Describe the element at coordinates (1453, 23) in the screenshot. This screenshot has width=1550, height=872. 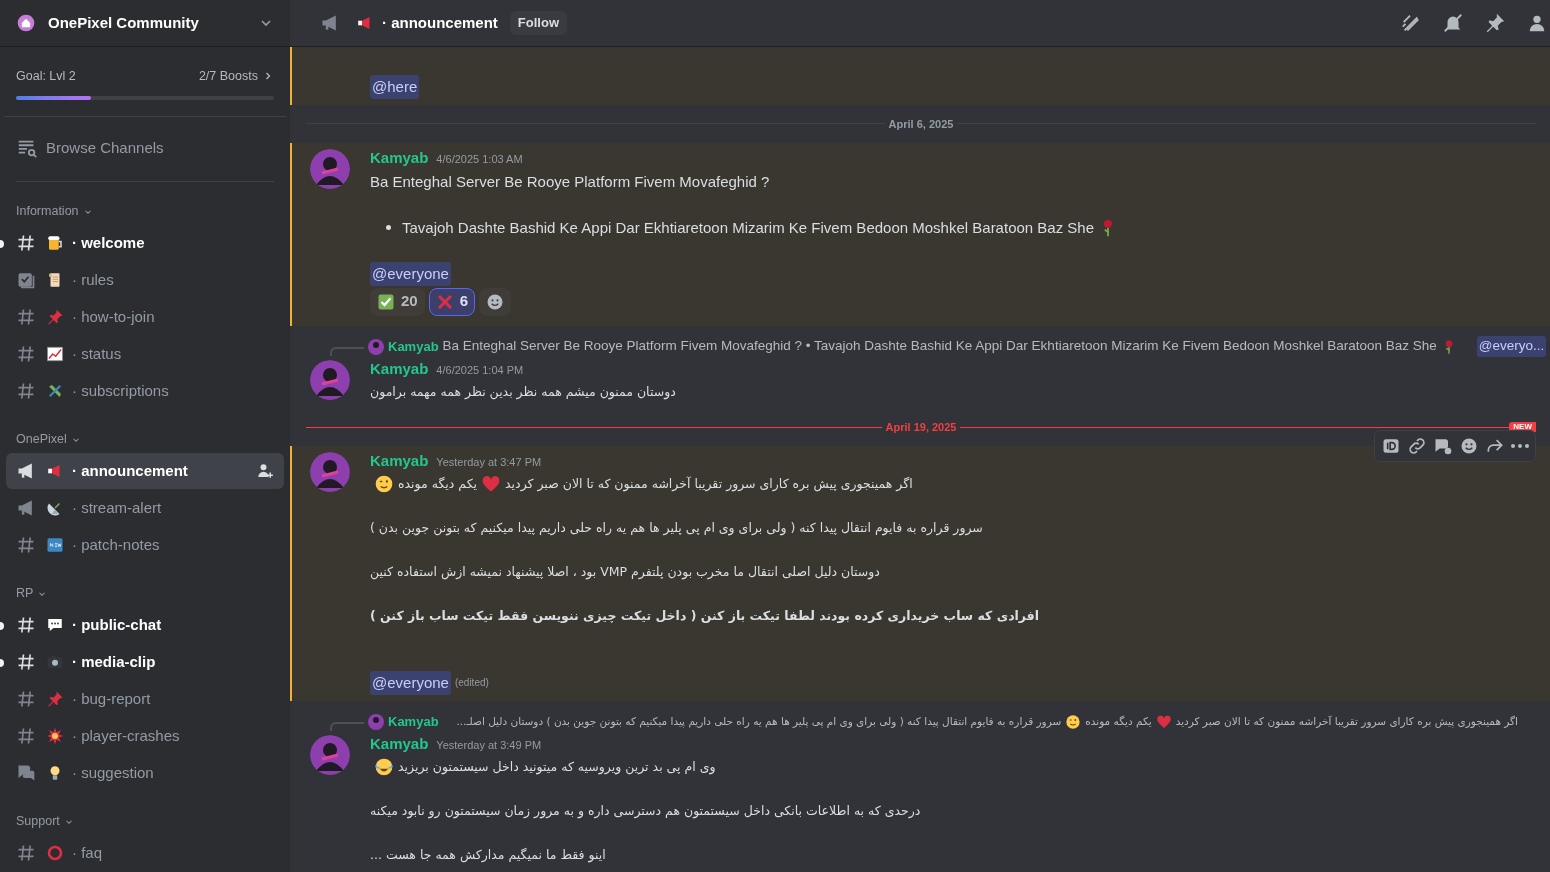
I see `bell-slash-icon` at that location.